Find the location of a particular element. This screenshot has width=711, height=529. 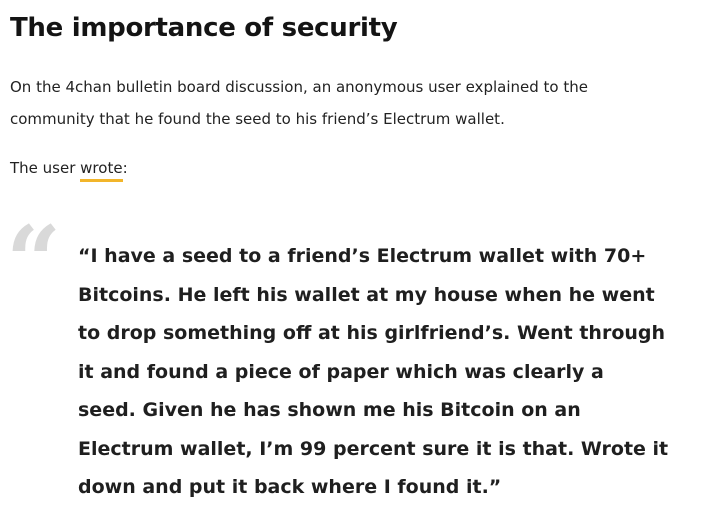

attribution-paragraph: The user wrote: is located at coordinates (69, 168).